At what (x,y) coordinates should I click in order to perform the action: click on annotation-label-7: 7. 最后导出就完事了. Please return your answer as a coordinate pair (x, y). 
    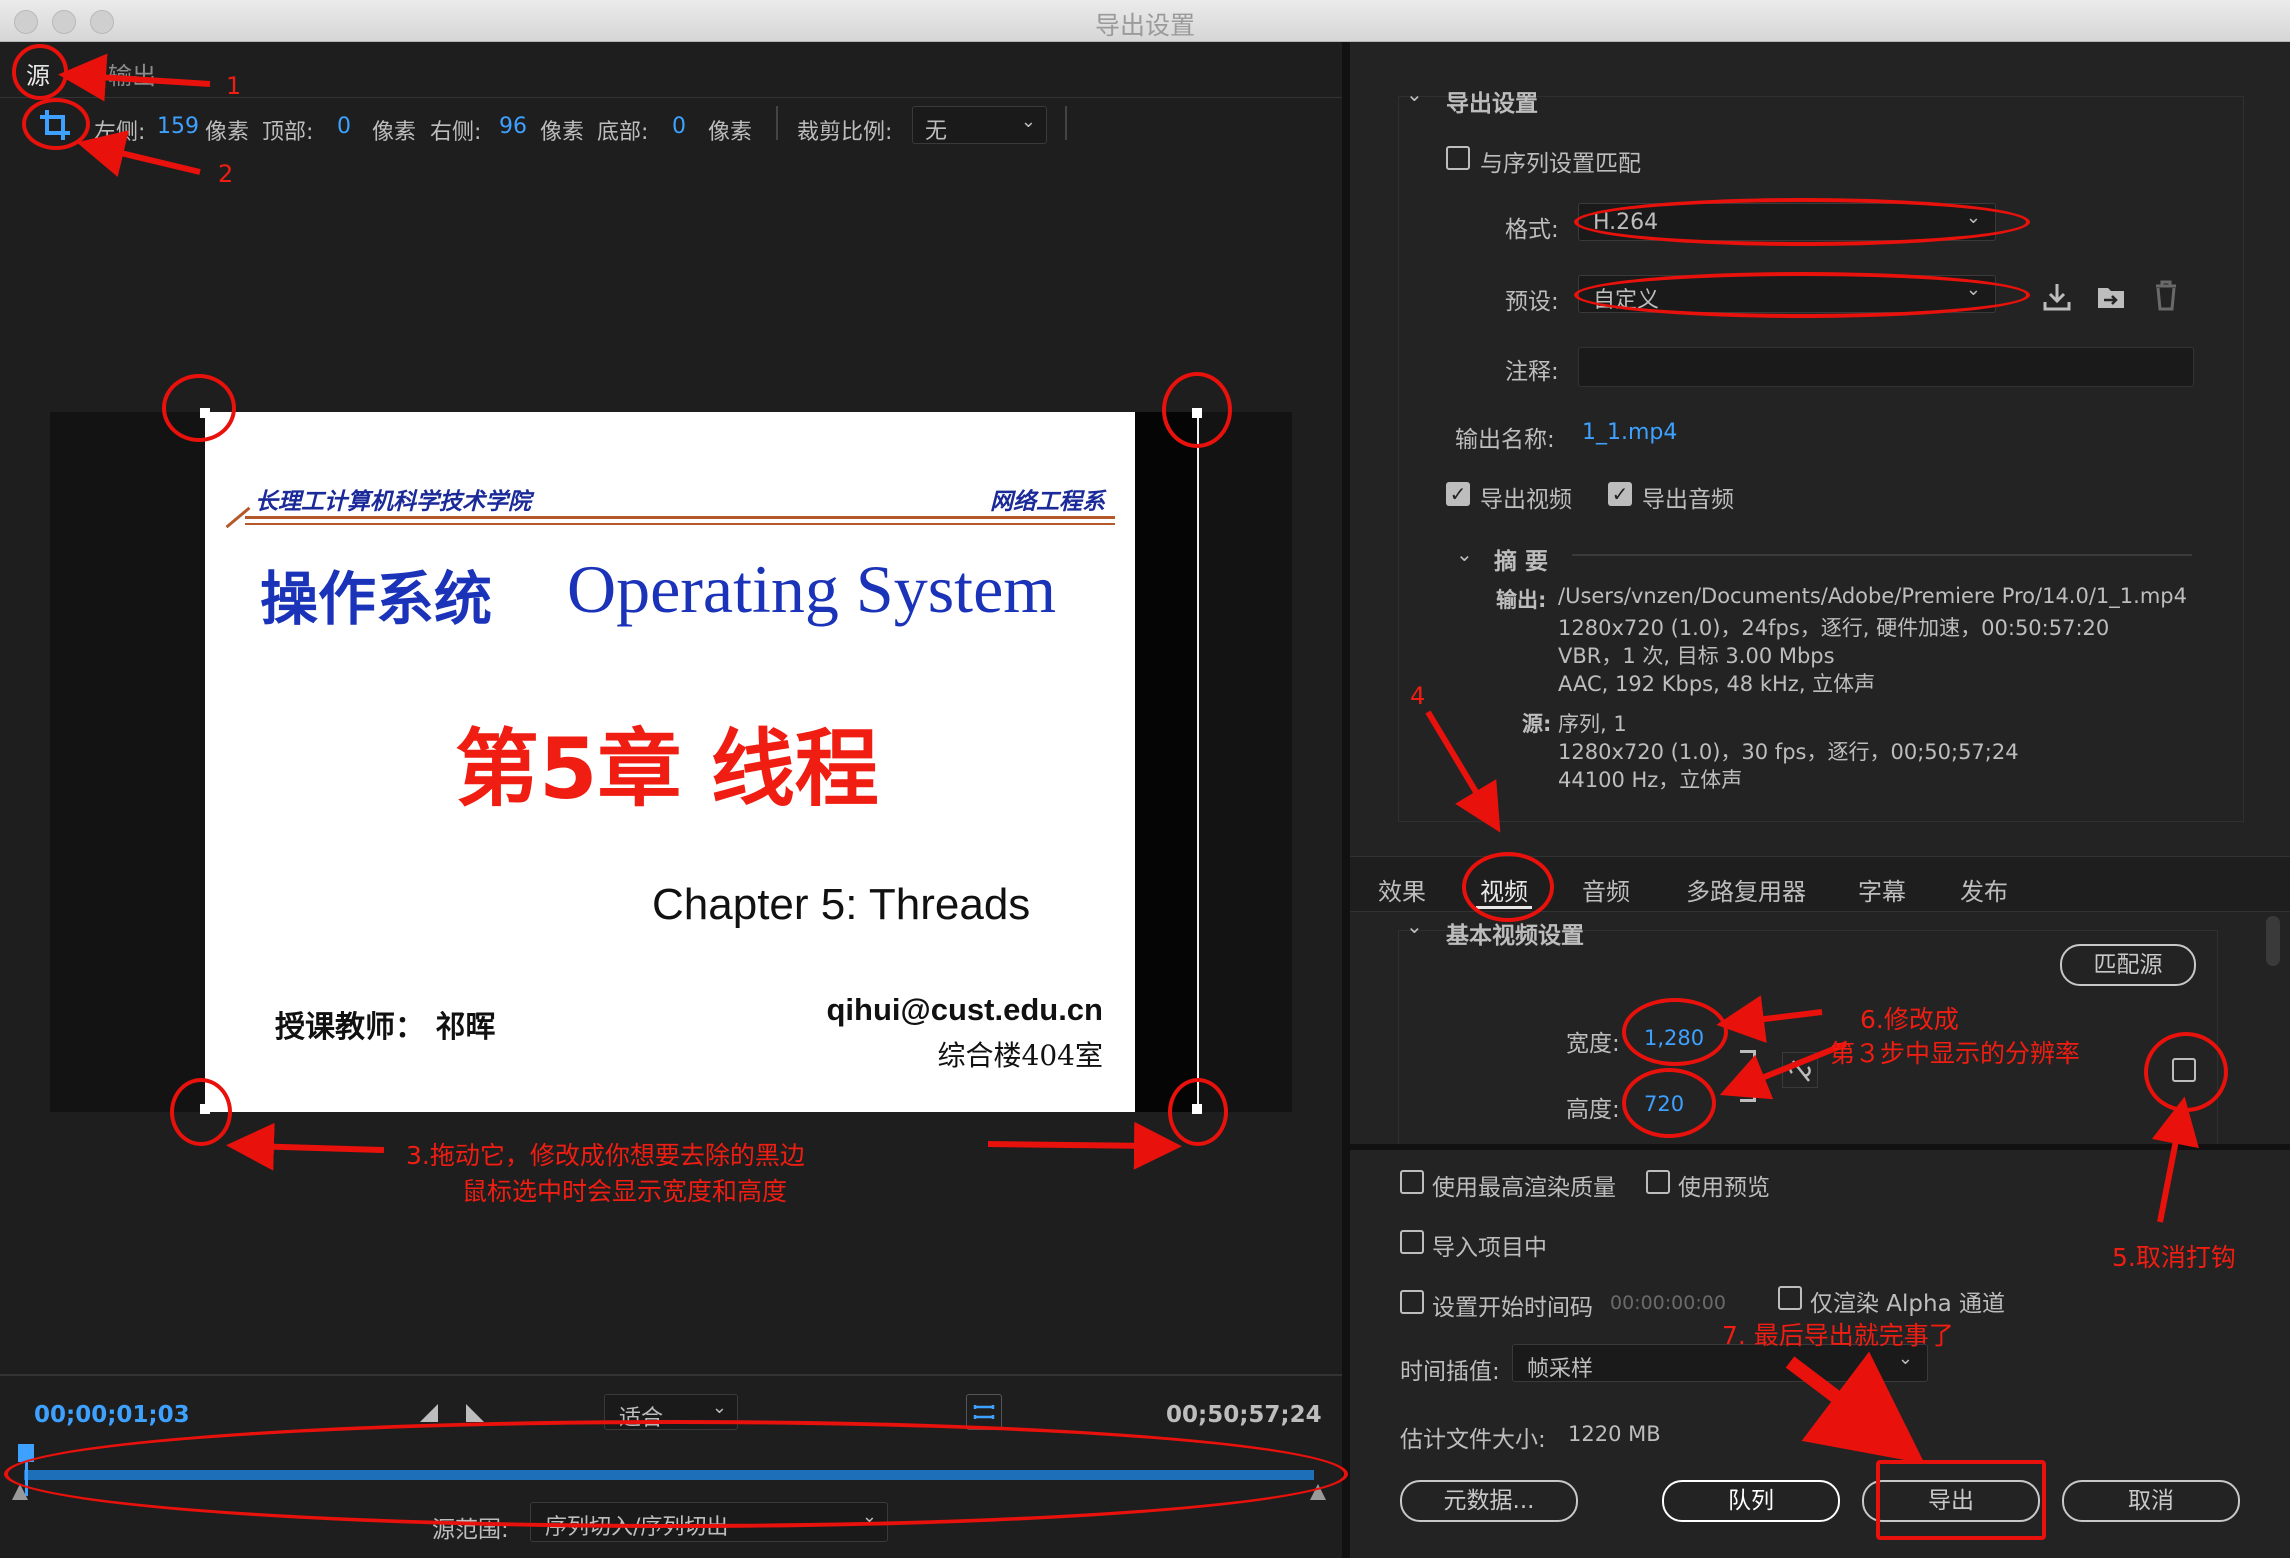
    Looking at the image, I should click on (1838, 1335).